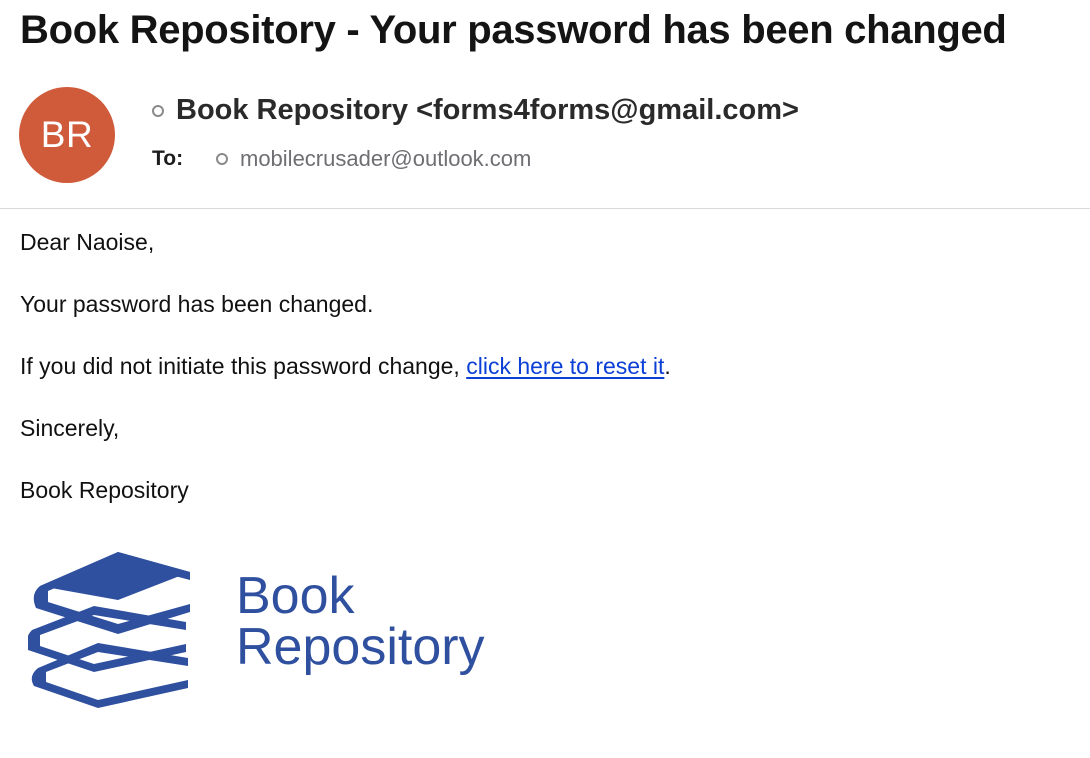  Describe the element at coordinates (667, 366) in the screenshot. I see `reset-suffix-text: .` at that location.